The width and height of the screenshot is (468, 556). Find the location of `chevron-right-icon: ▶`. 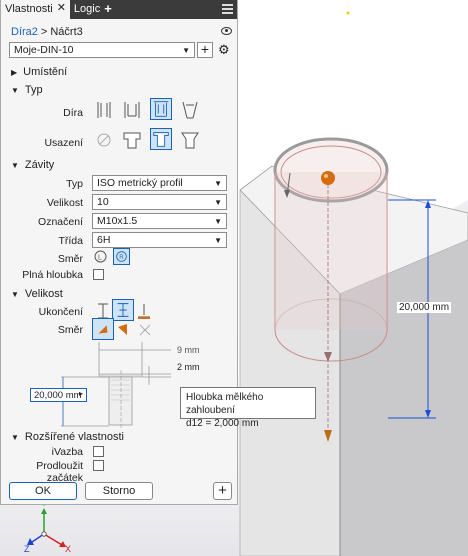

chevron-right-icon: ▶ is located at coordinates (14, 72).